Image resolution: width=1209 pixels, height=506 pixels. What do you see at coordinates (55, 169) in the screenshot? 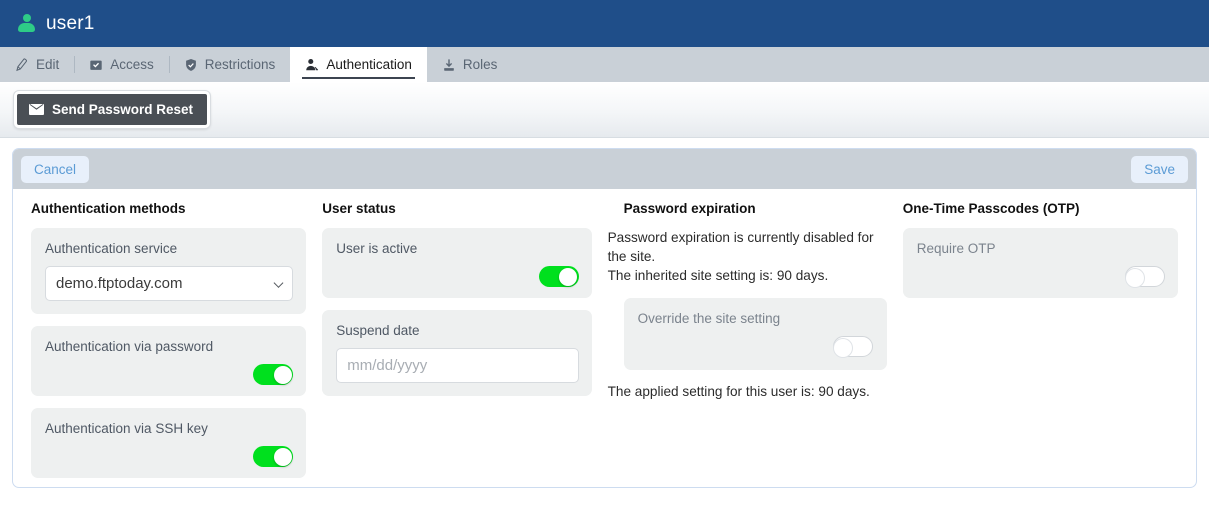
I see `cancel-button: Cancel` at bounding box center [55, 169].